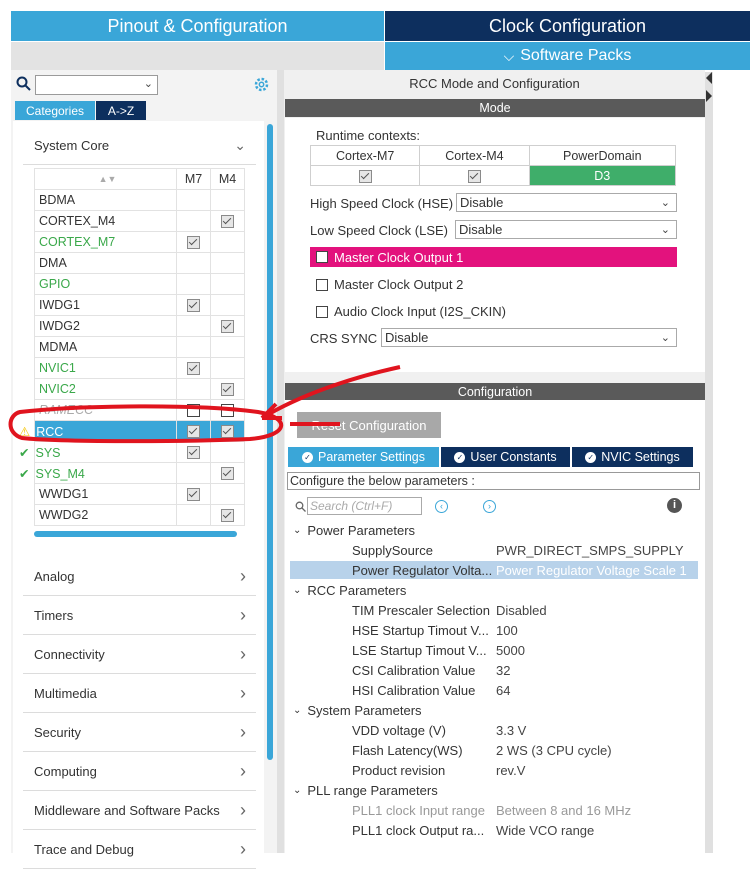  I want to click on param-value: 64, so click(598, 690).